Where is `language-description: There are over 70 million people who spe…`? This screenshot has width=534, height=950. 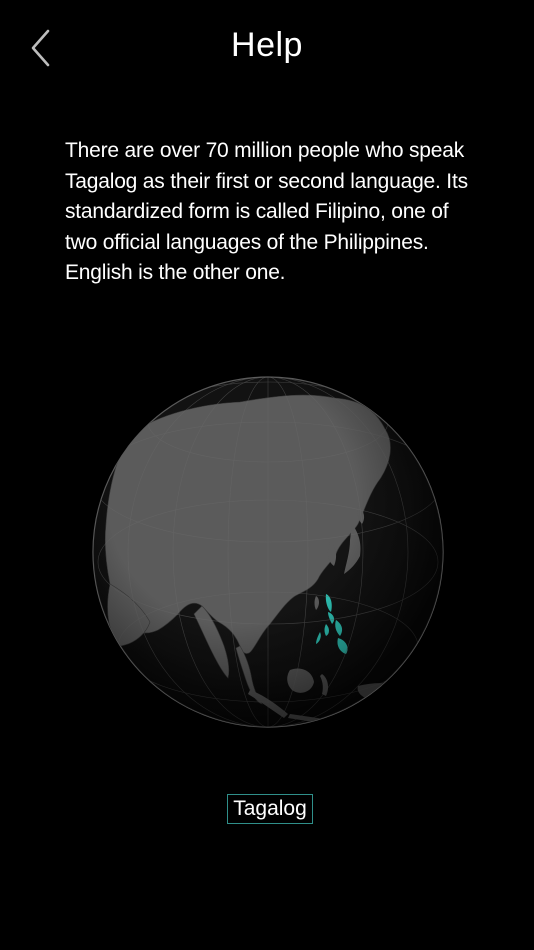 language-description: There are over 70 million people who spe… is located at coordinates (266, 211).